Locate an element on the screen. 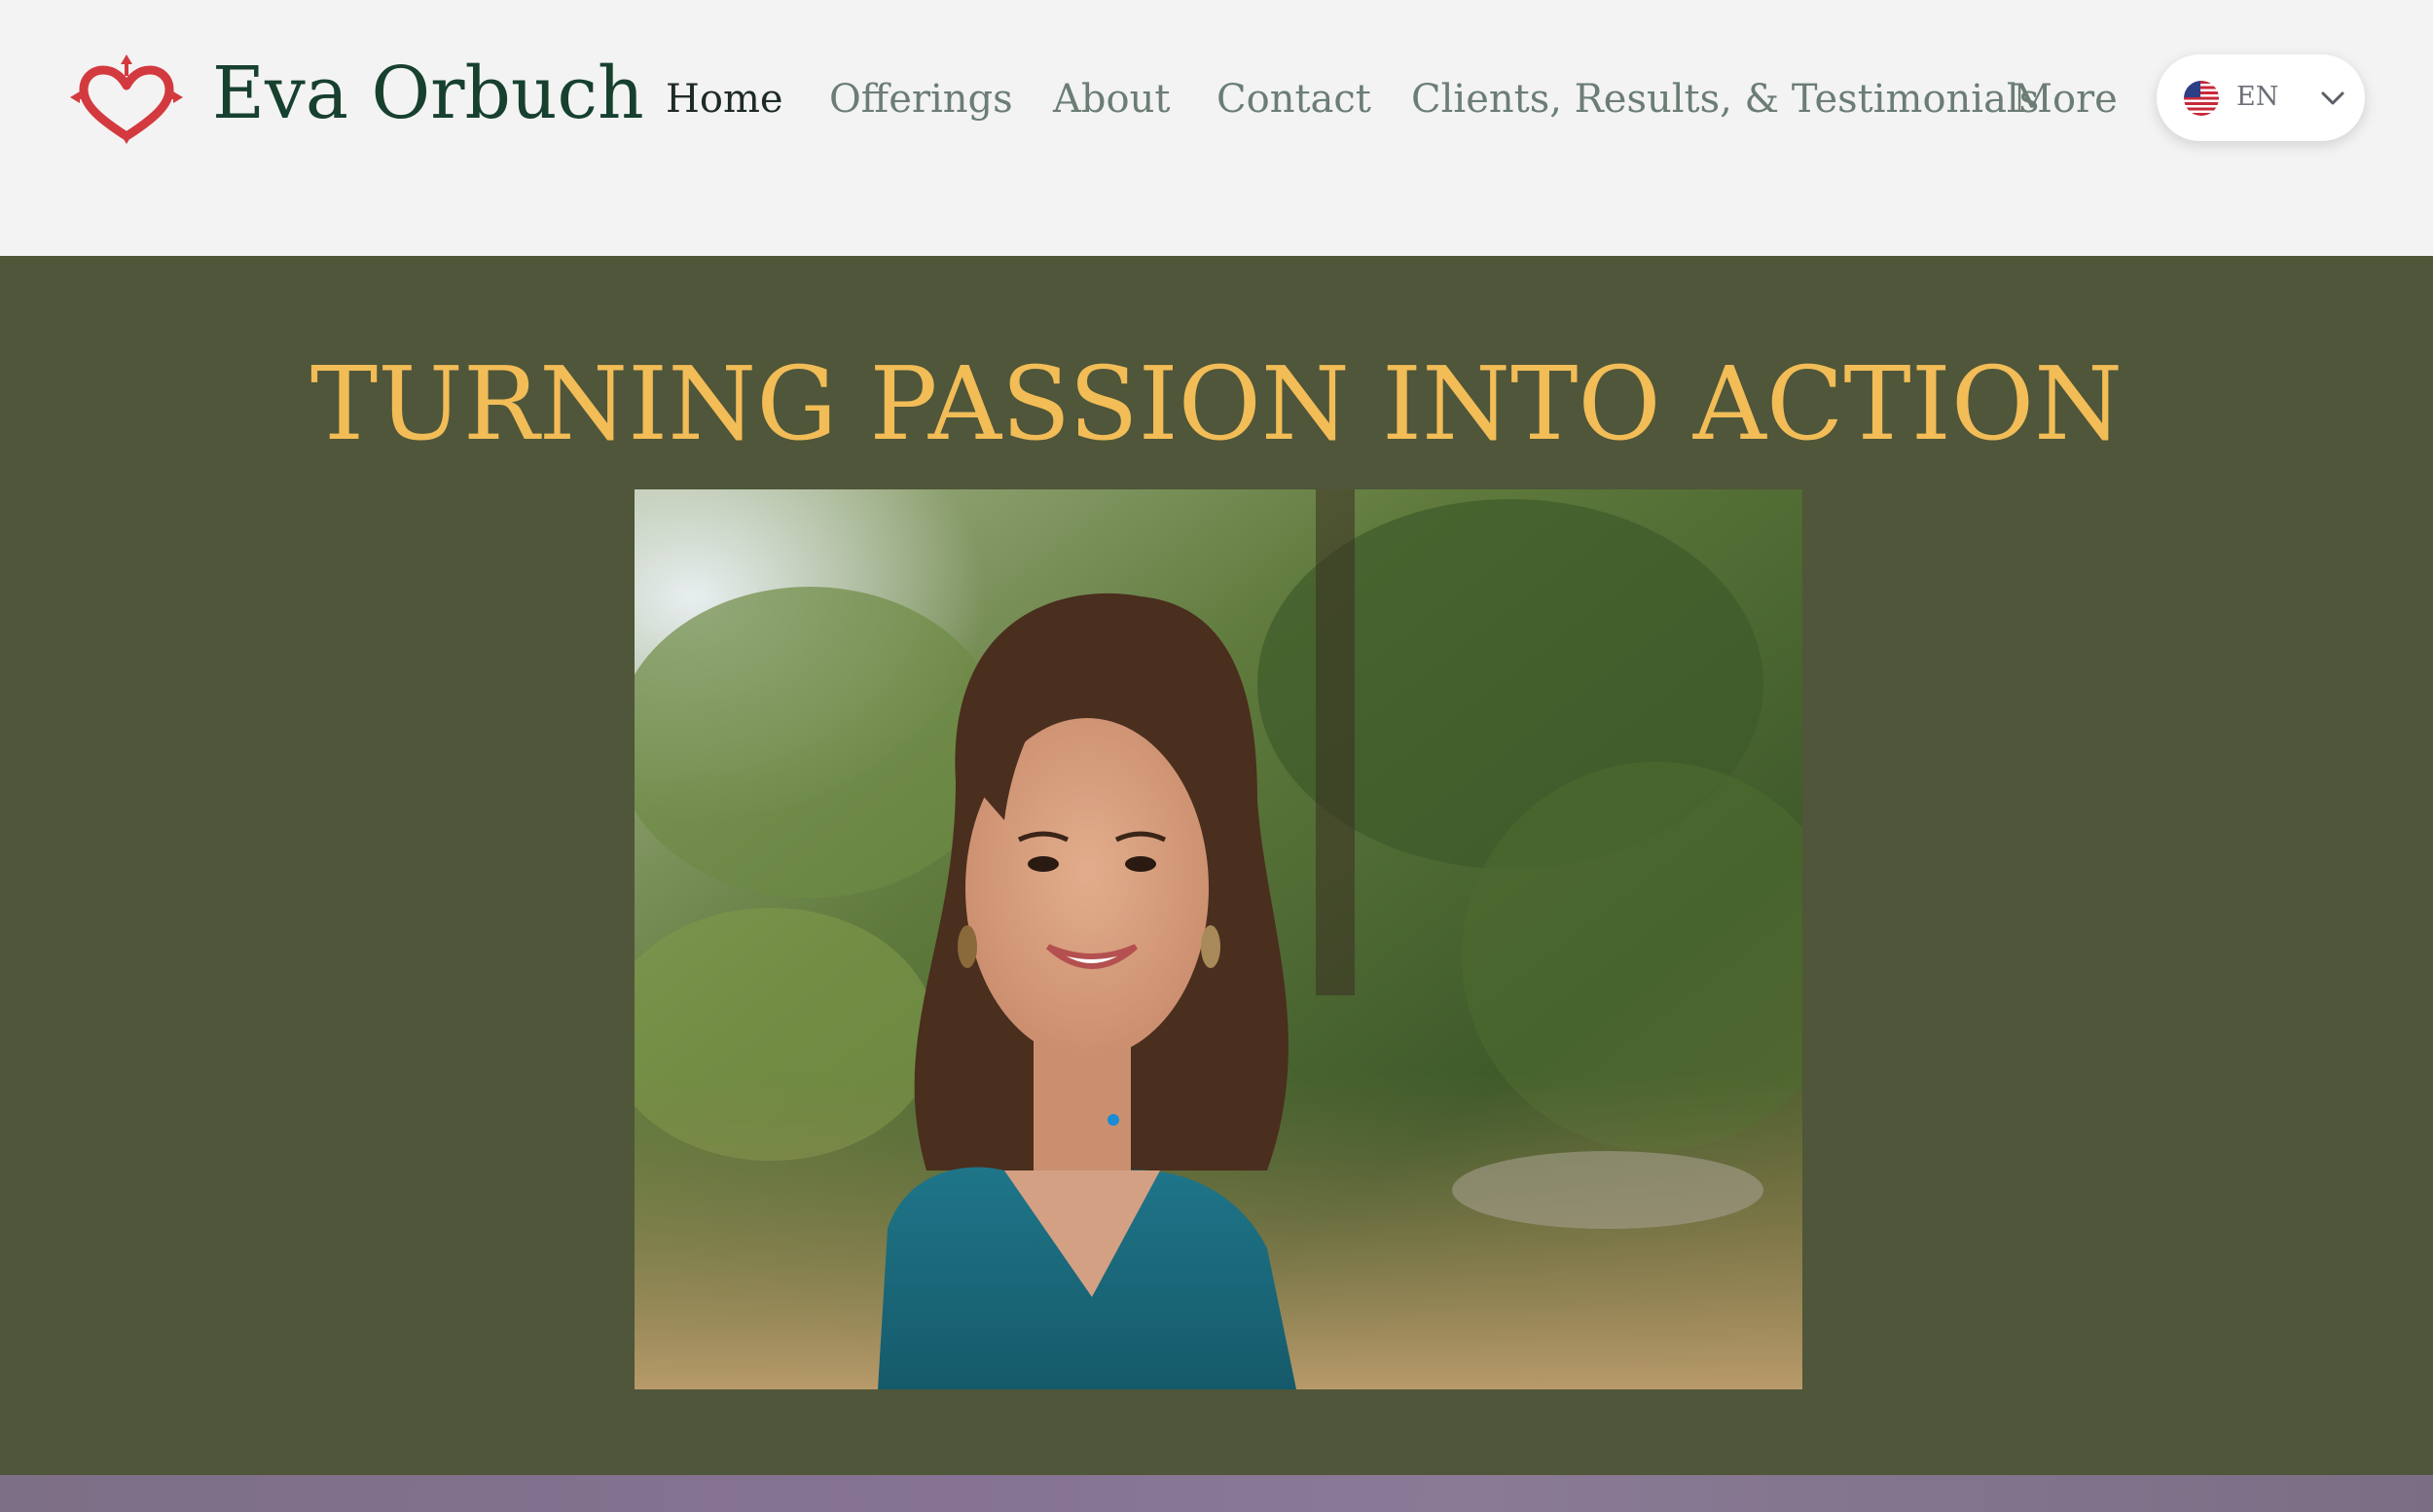  nav-item-home: Home is located at coordinates (724, 99).